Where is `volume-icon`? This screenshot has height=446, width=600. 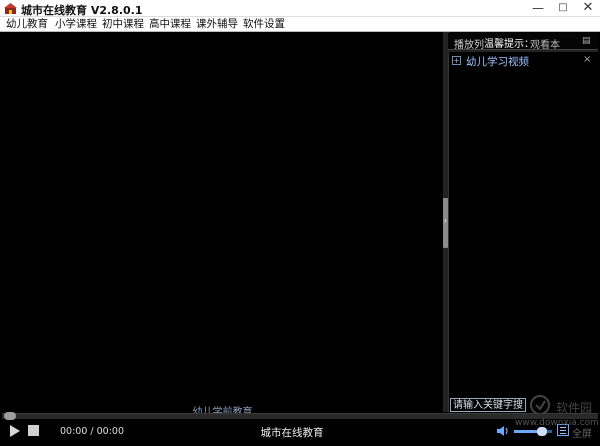 volume-icon is located at coordinates (503, 431).